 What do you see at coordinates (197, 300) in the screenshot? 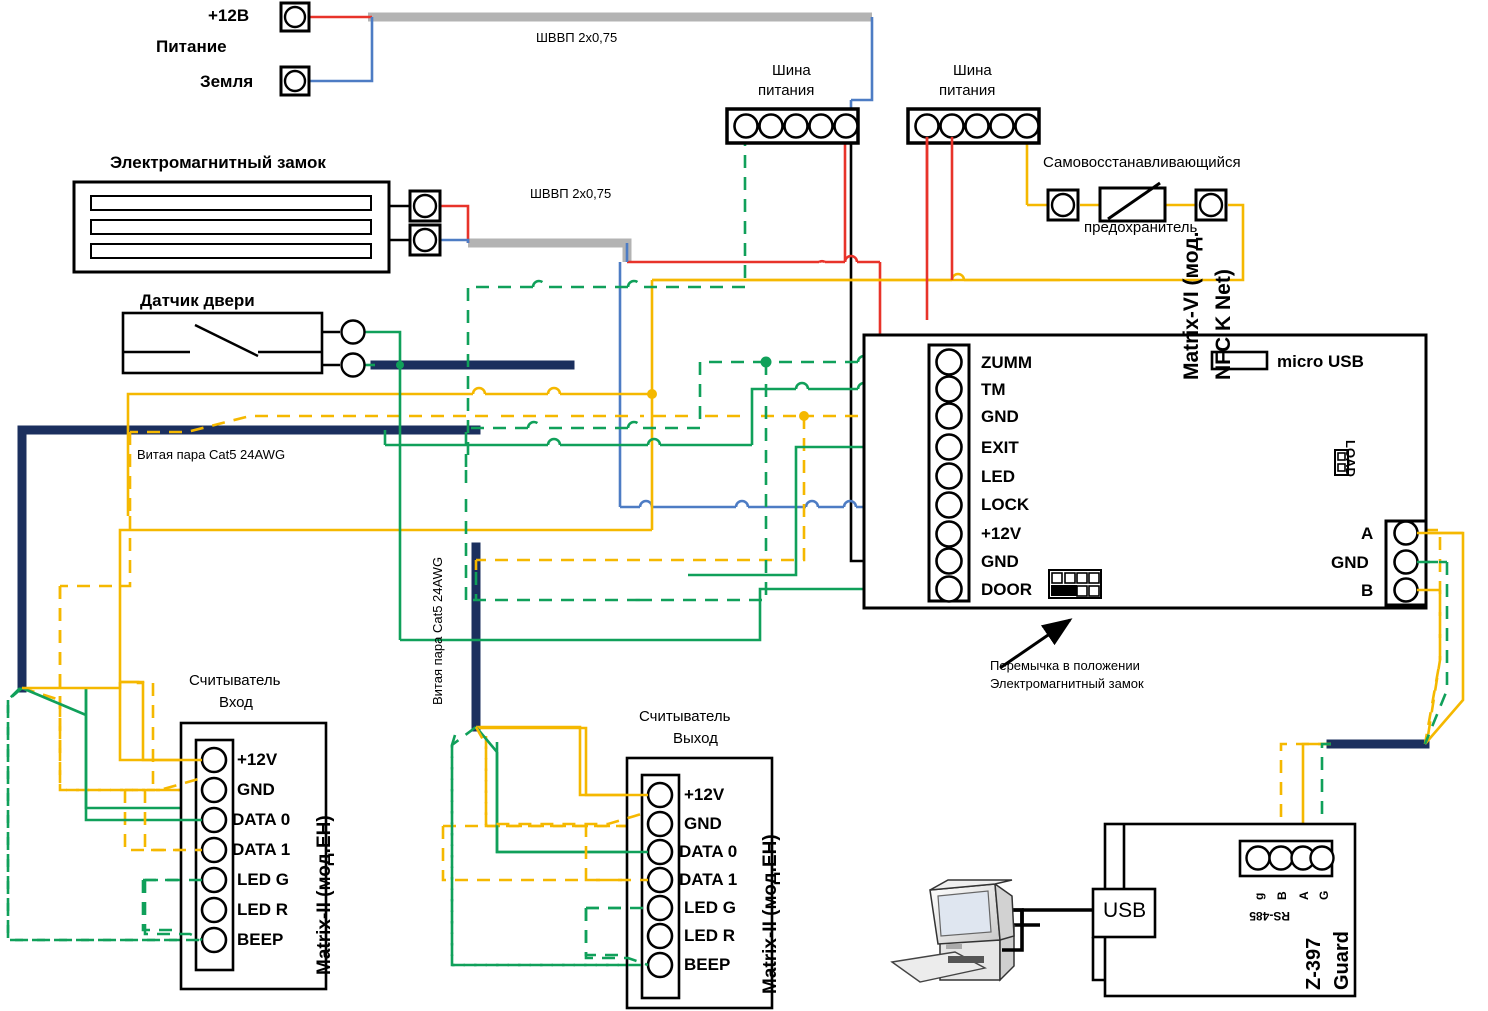
I see `door-sensor-title: Датчик двери` at bounding box center [197, 300].